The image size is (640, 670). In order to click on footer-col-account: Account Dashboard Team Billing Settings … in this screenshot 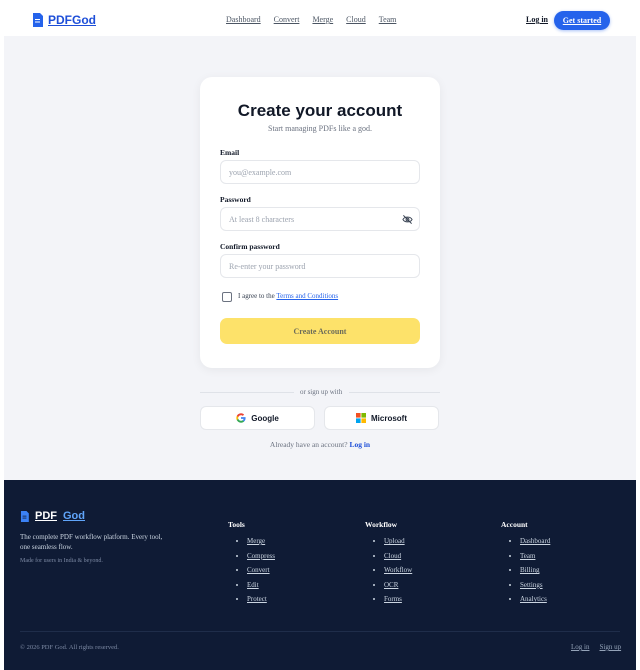, I will do `click(525, 565)`.